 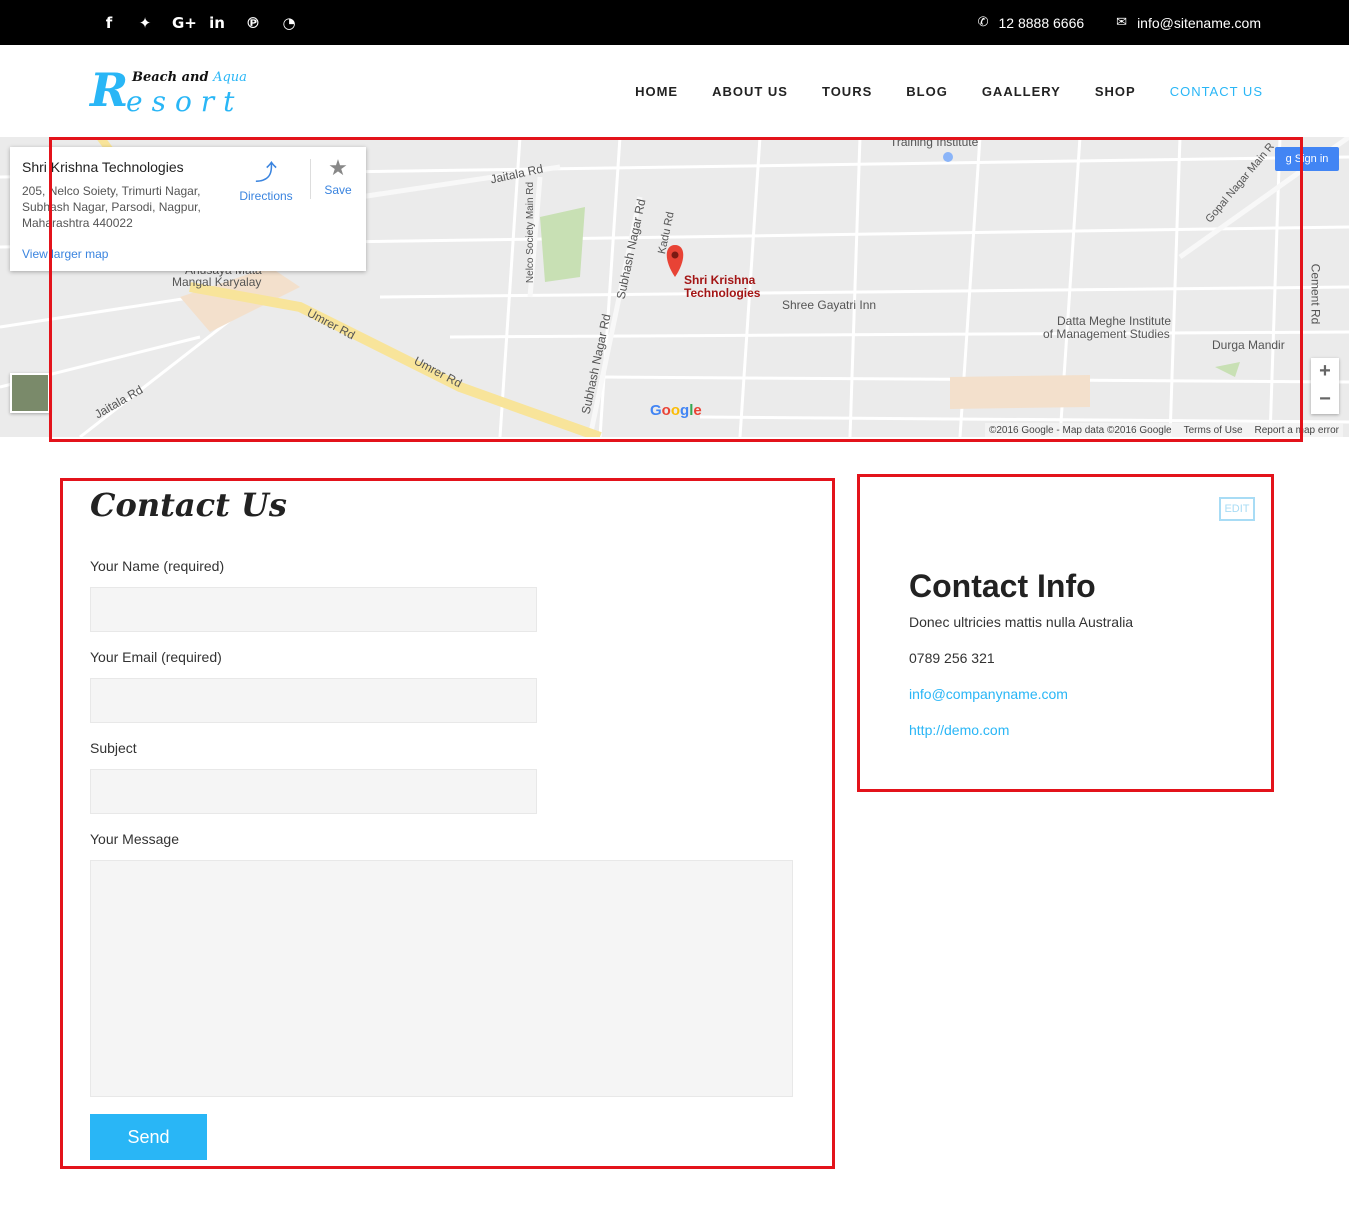 I want to click on top-phone: ✆ 12 8888 6666, so click(x=1031, y=23).